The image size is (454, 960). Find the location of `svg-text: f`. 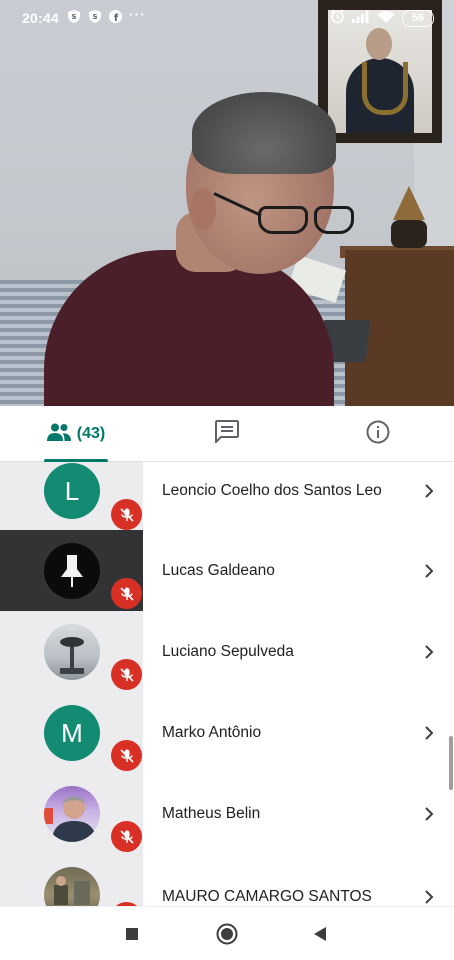

svg-text: f is located at coordinates (116, 18).